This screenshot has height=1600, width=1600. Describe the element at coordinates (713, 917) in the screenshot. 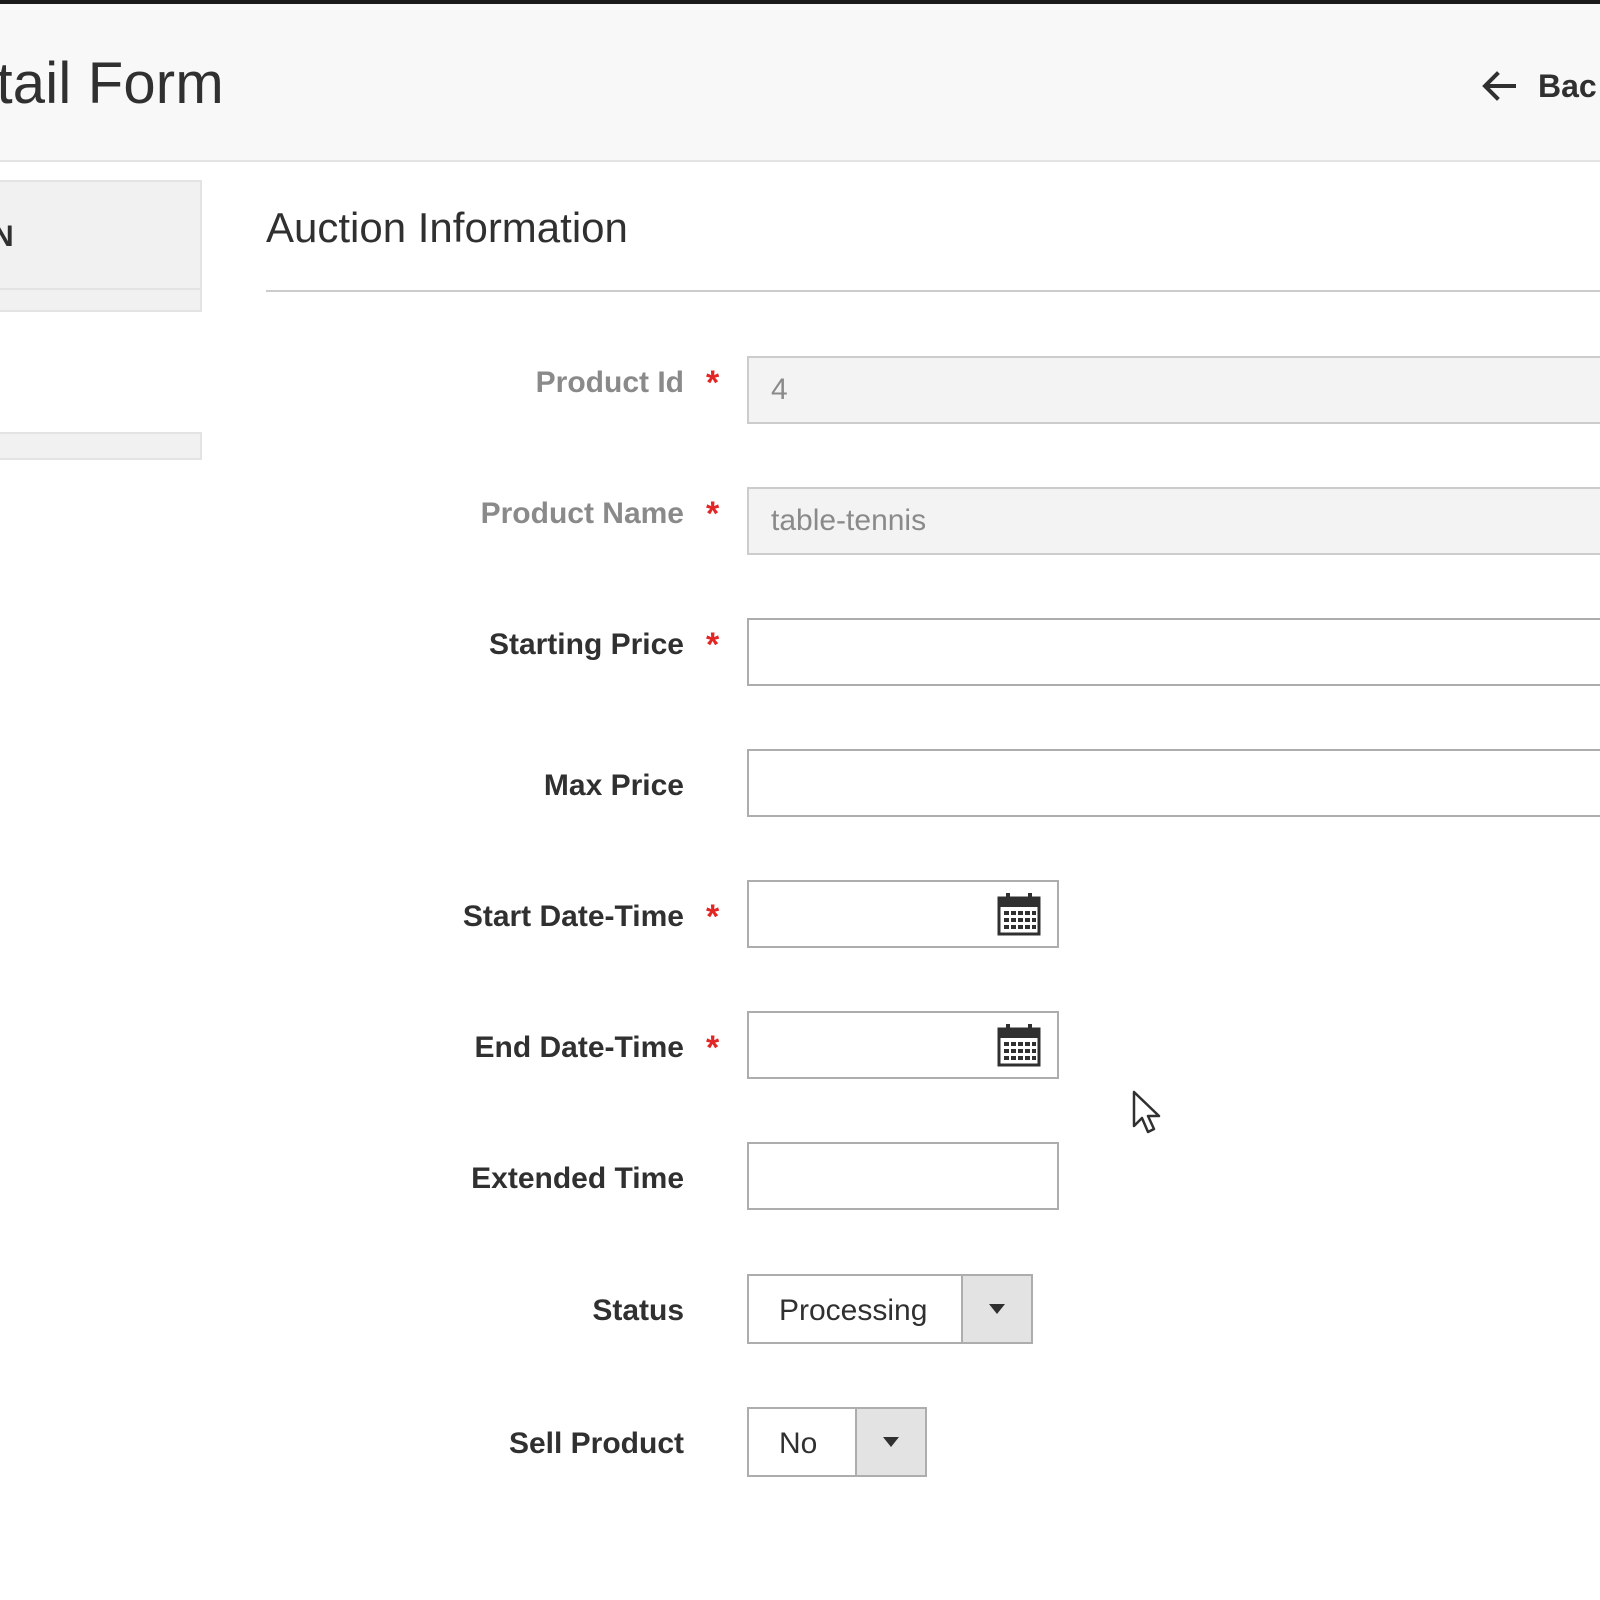

I see `start-datetime-required-star: *` at that location.